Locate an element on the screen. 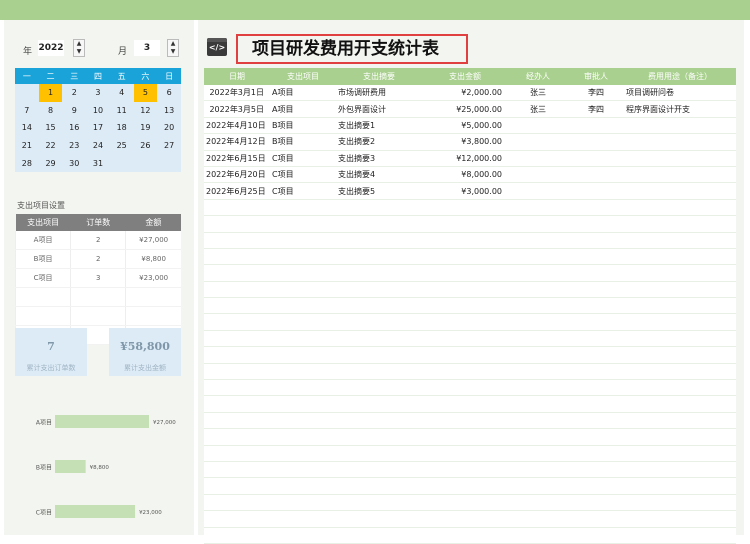 Image resolution: width=750 pixels, height=544 pixels. settings-cell: 2 is located at coordinates (98, 259).